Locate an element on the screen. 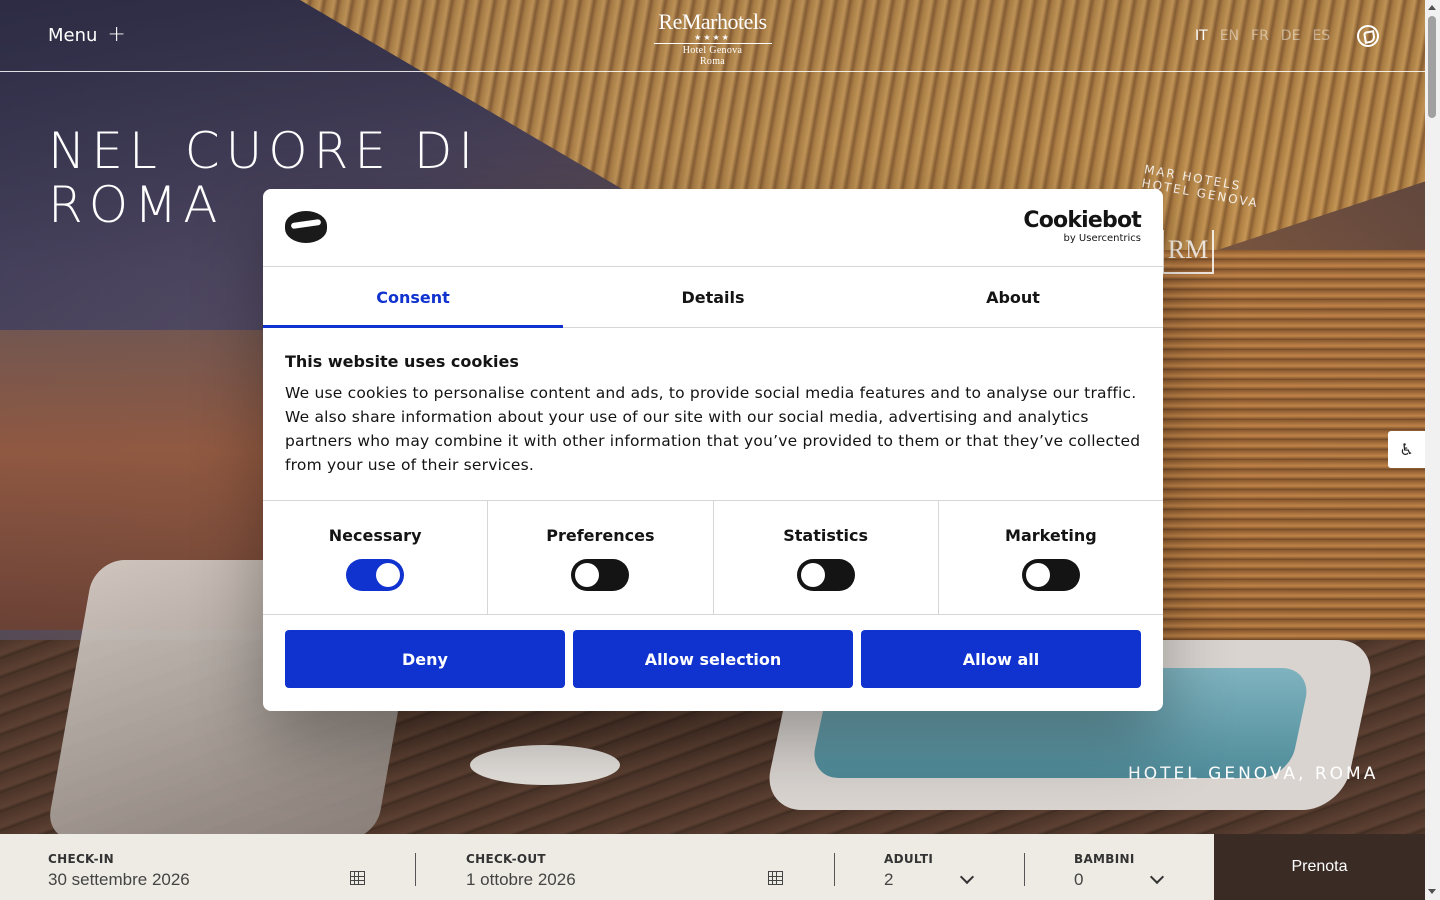 The height and width of the screenshot is (900, 1440). toggle-necessary: Necessary is located at coordinates (376, 557).